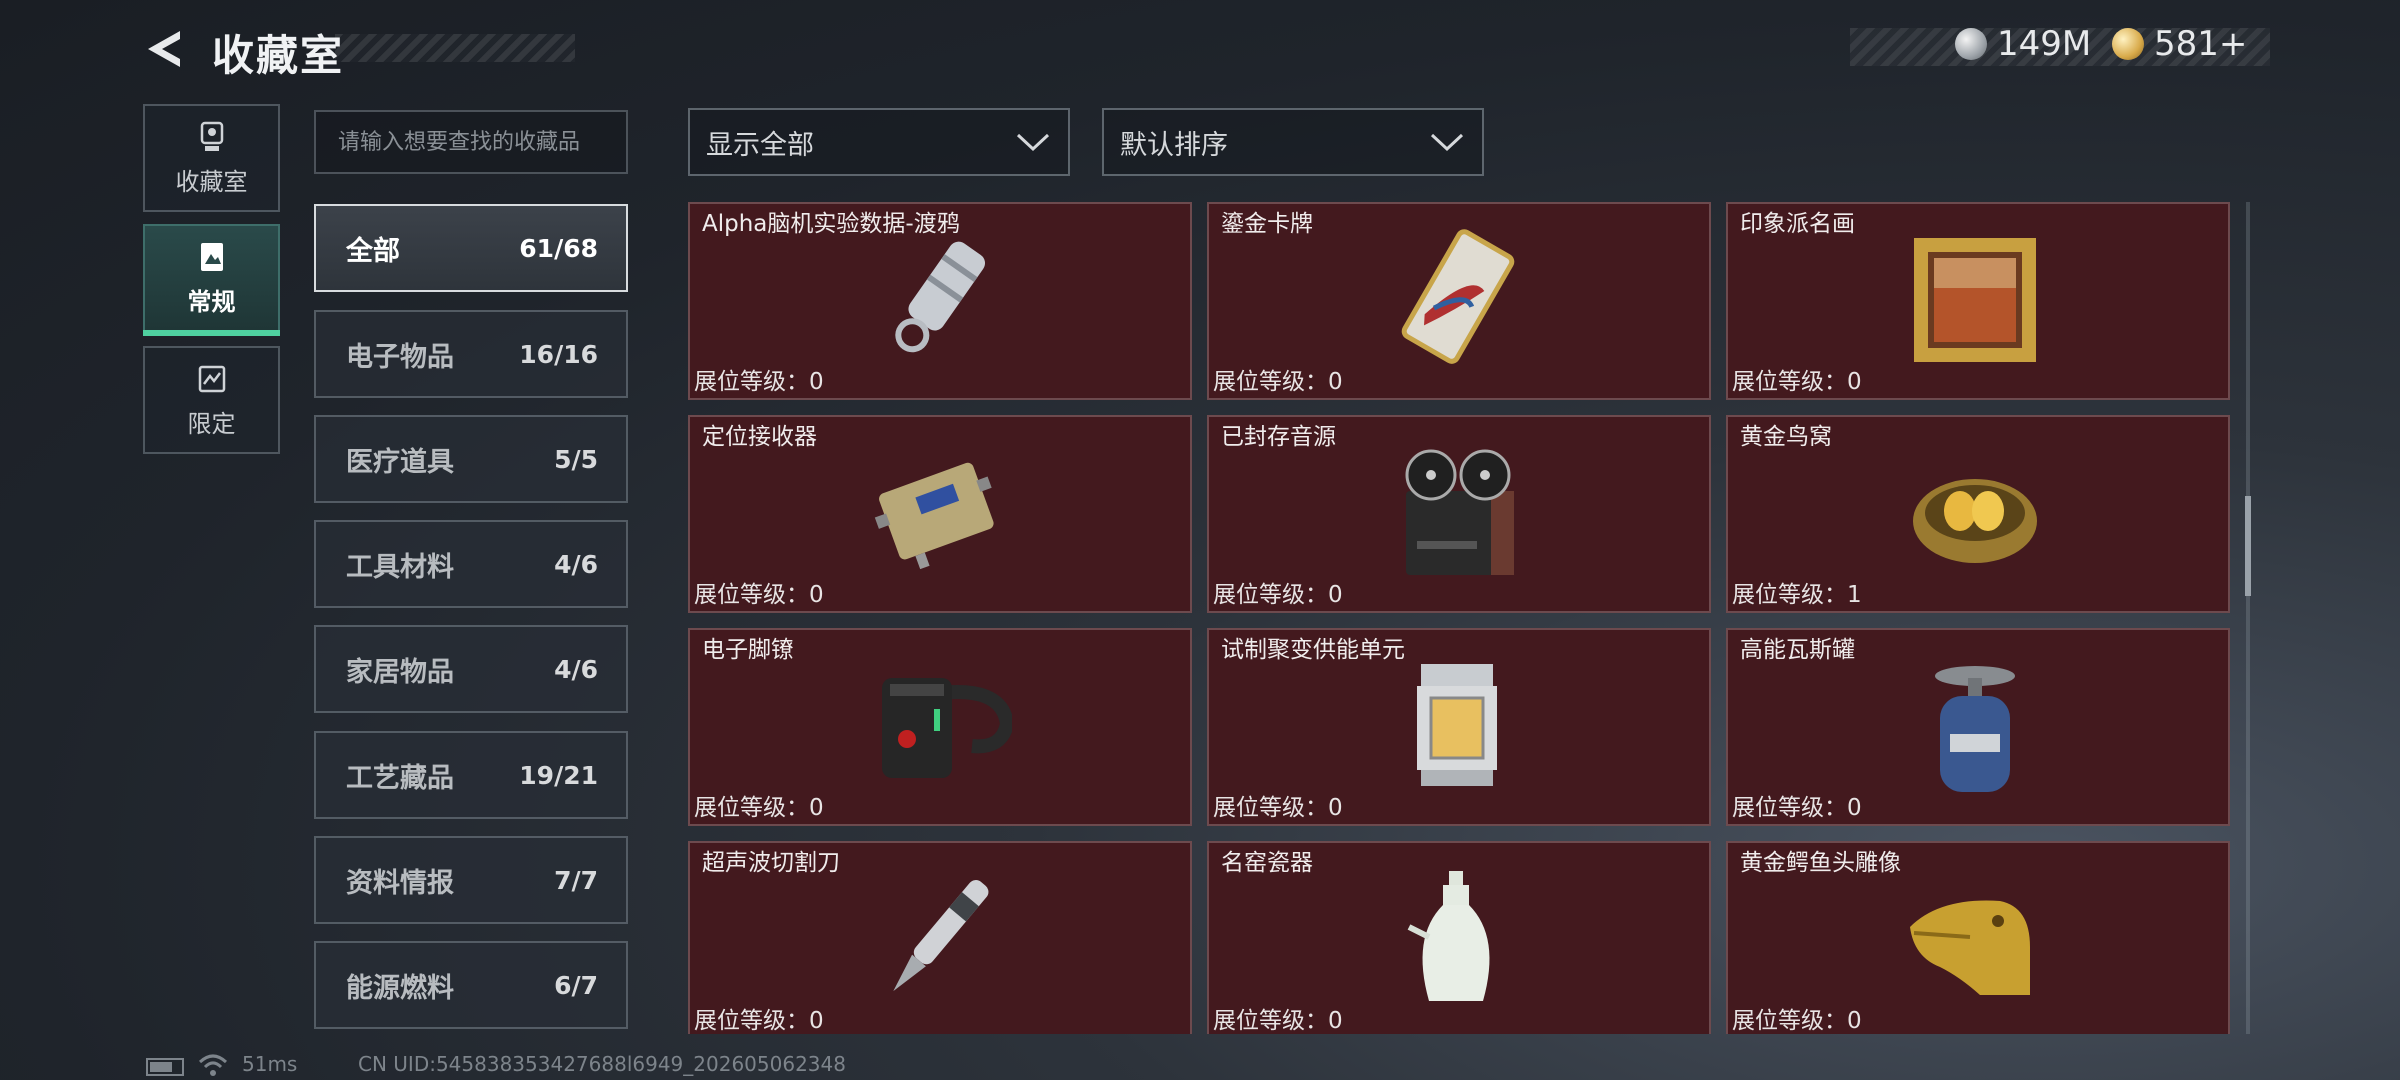 The image size is (2400, 1080). What do you see at coordinates (471, 248) in the screenshot?
I see `category-all: 全部 61/68` at bounding box center [471, 248].